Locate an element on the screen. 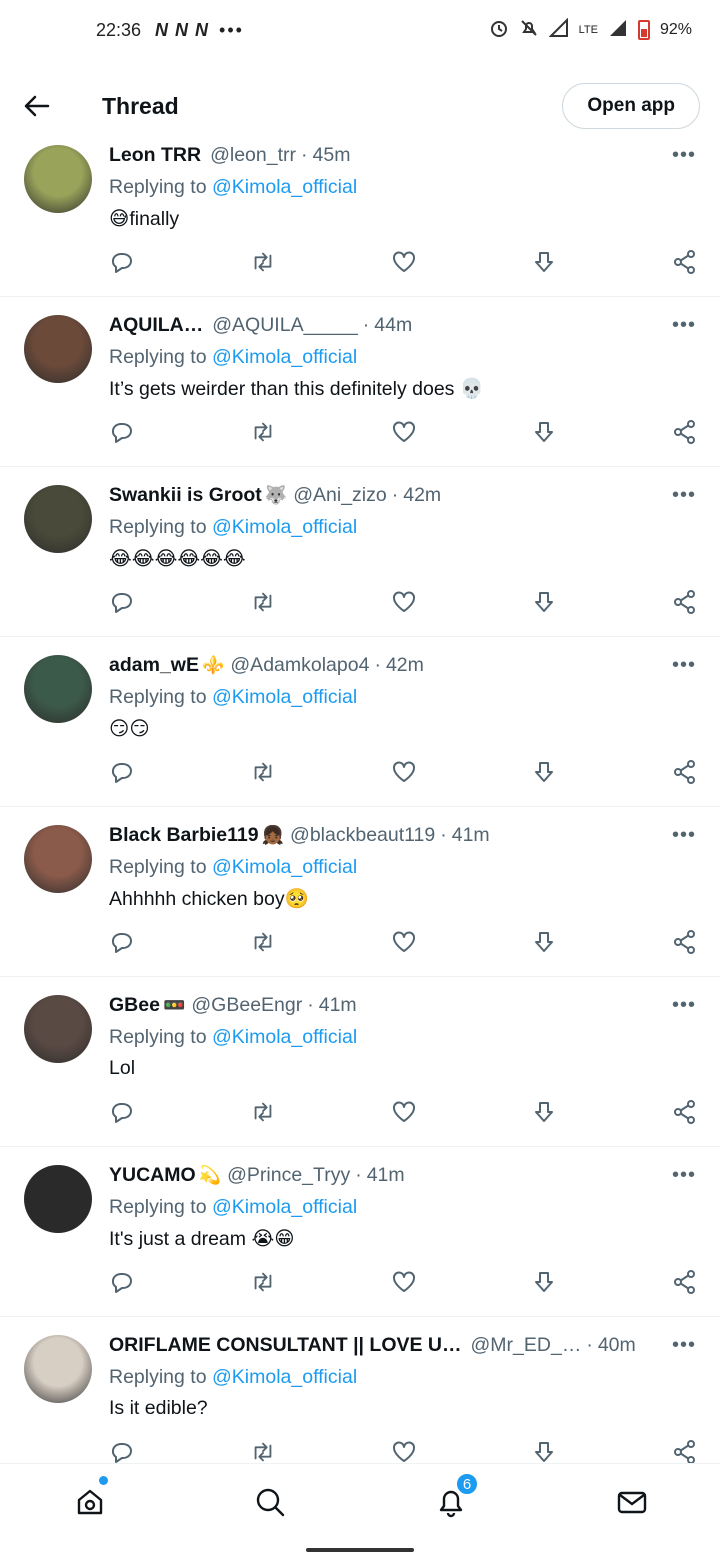 This screenshot has width=720, height=1560. nav-notifications-icon: 6 is located at coordinates (455, 1497).